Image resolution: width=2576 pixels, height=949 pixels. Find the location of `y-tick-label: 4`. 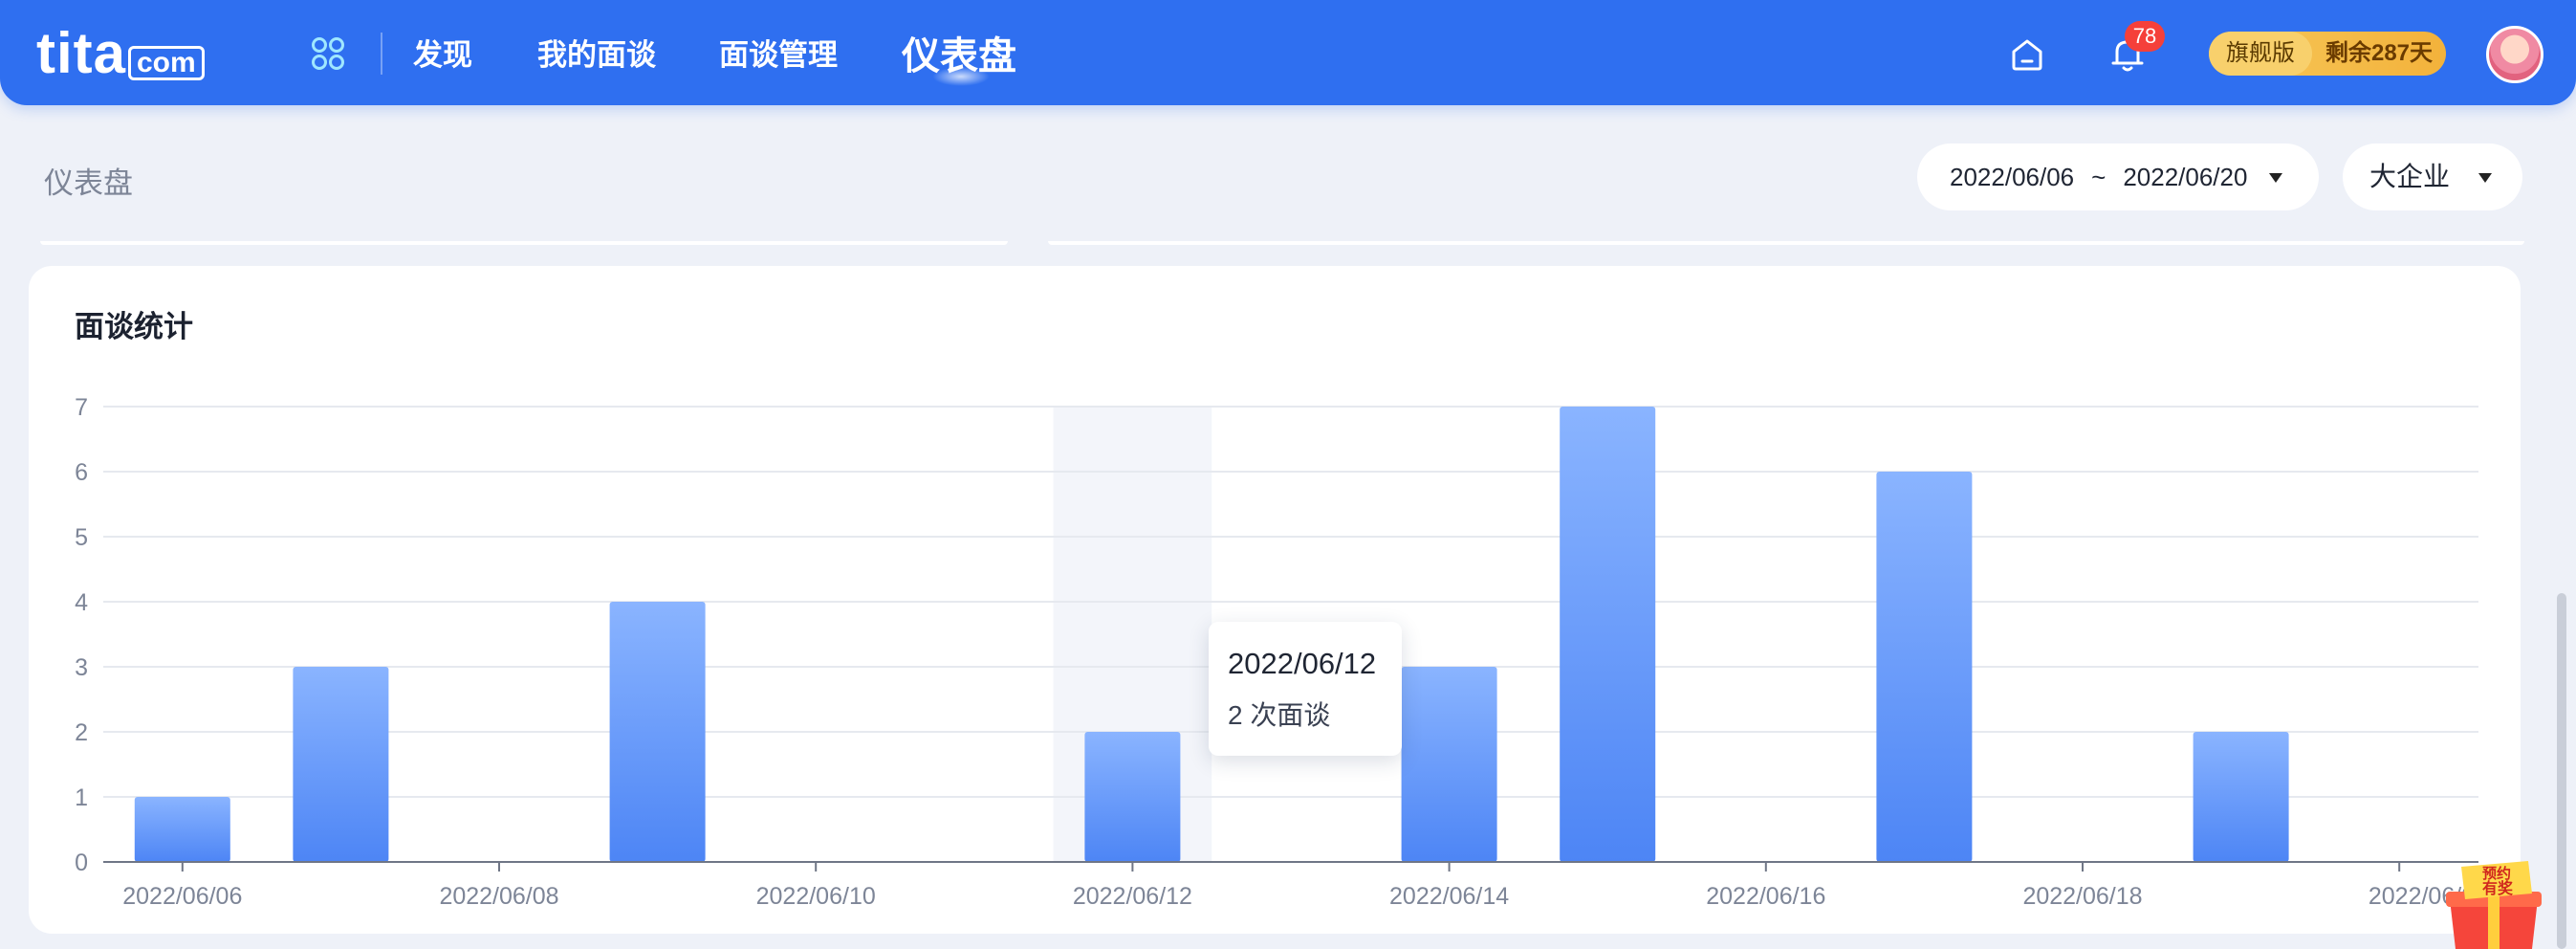

y-tick-label: 4 is located at coordinates (81, 602).